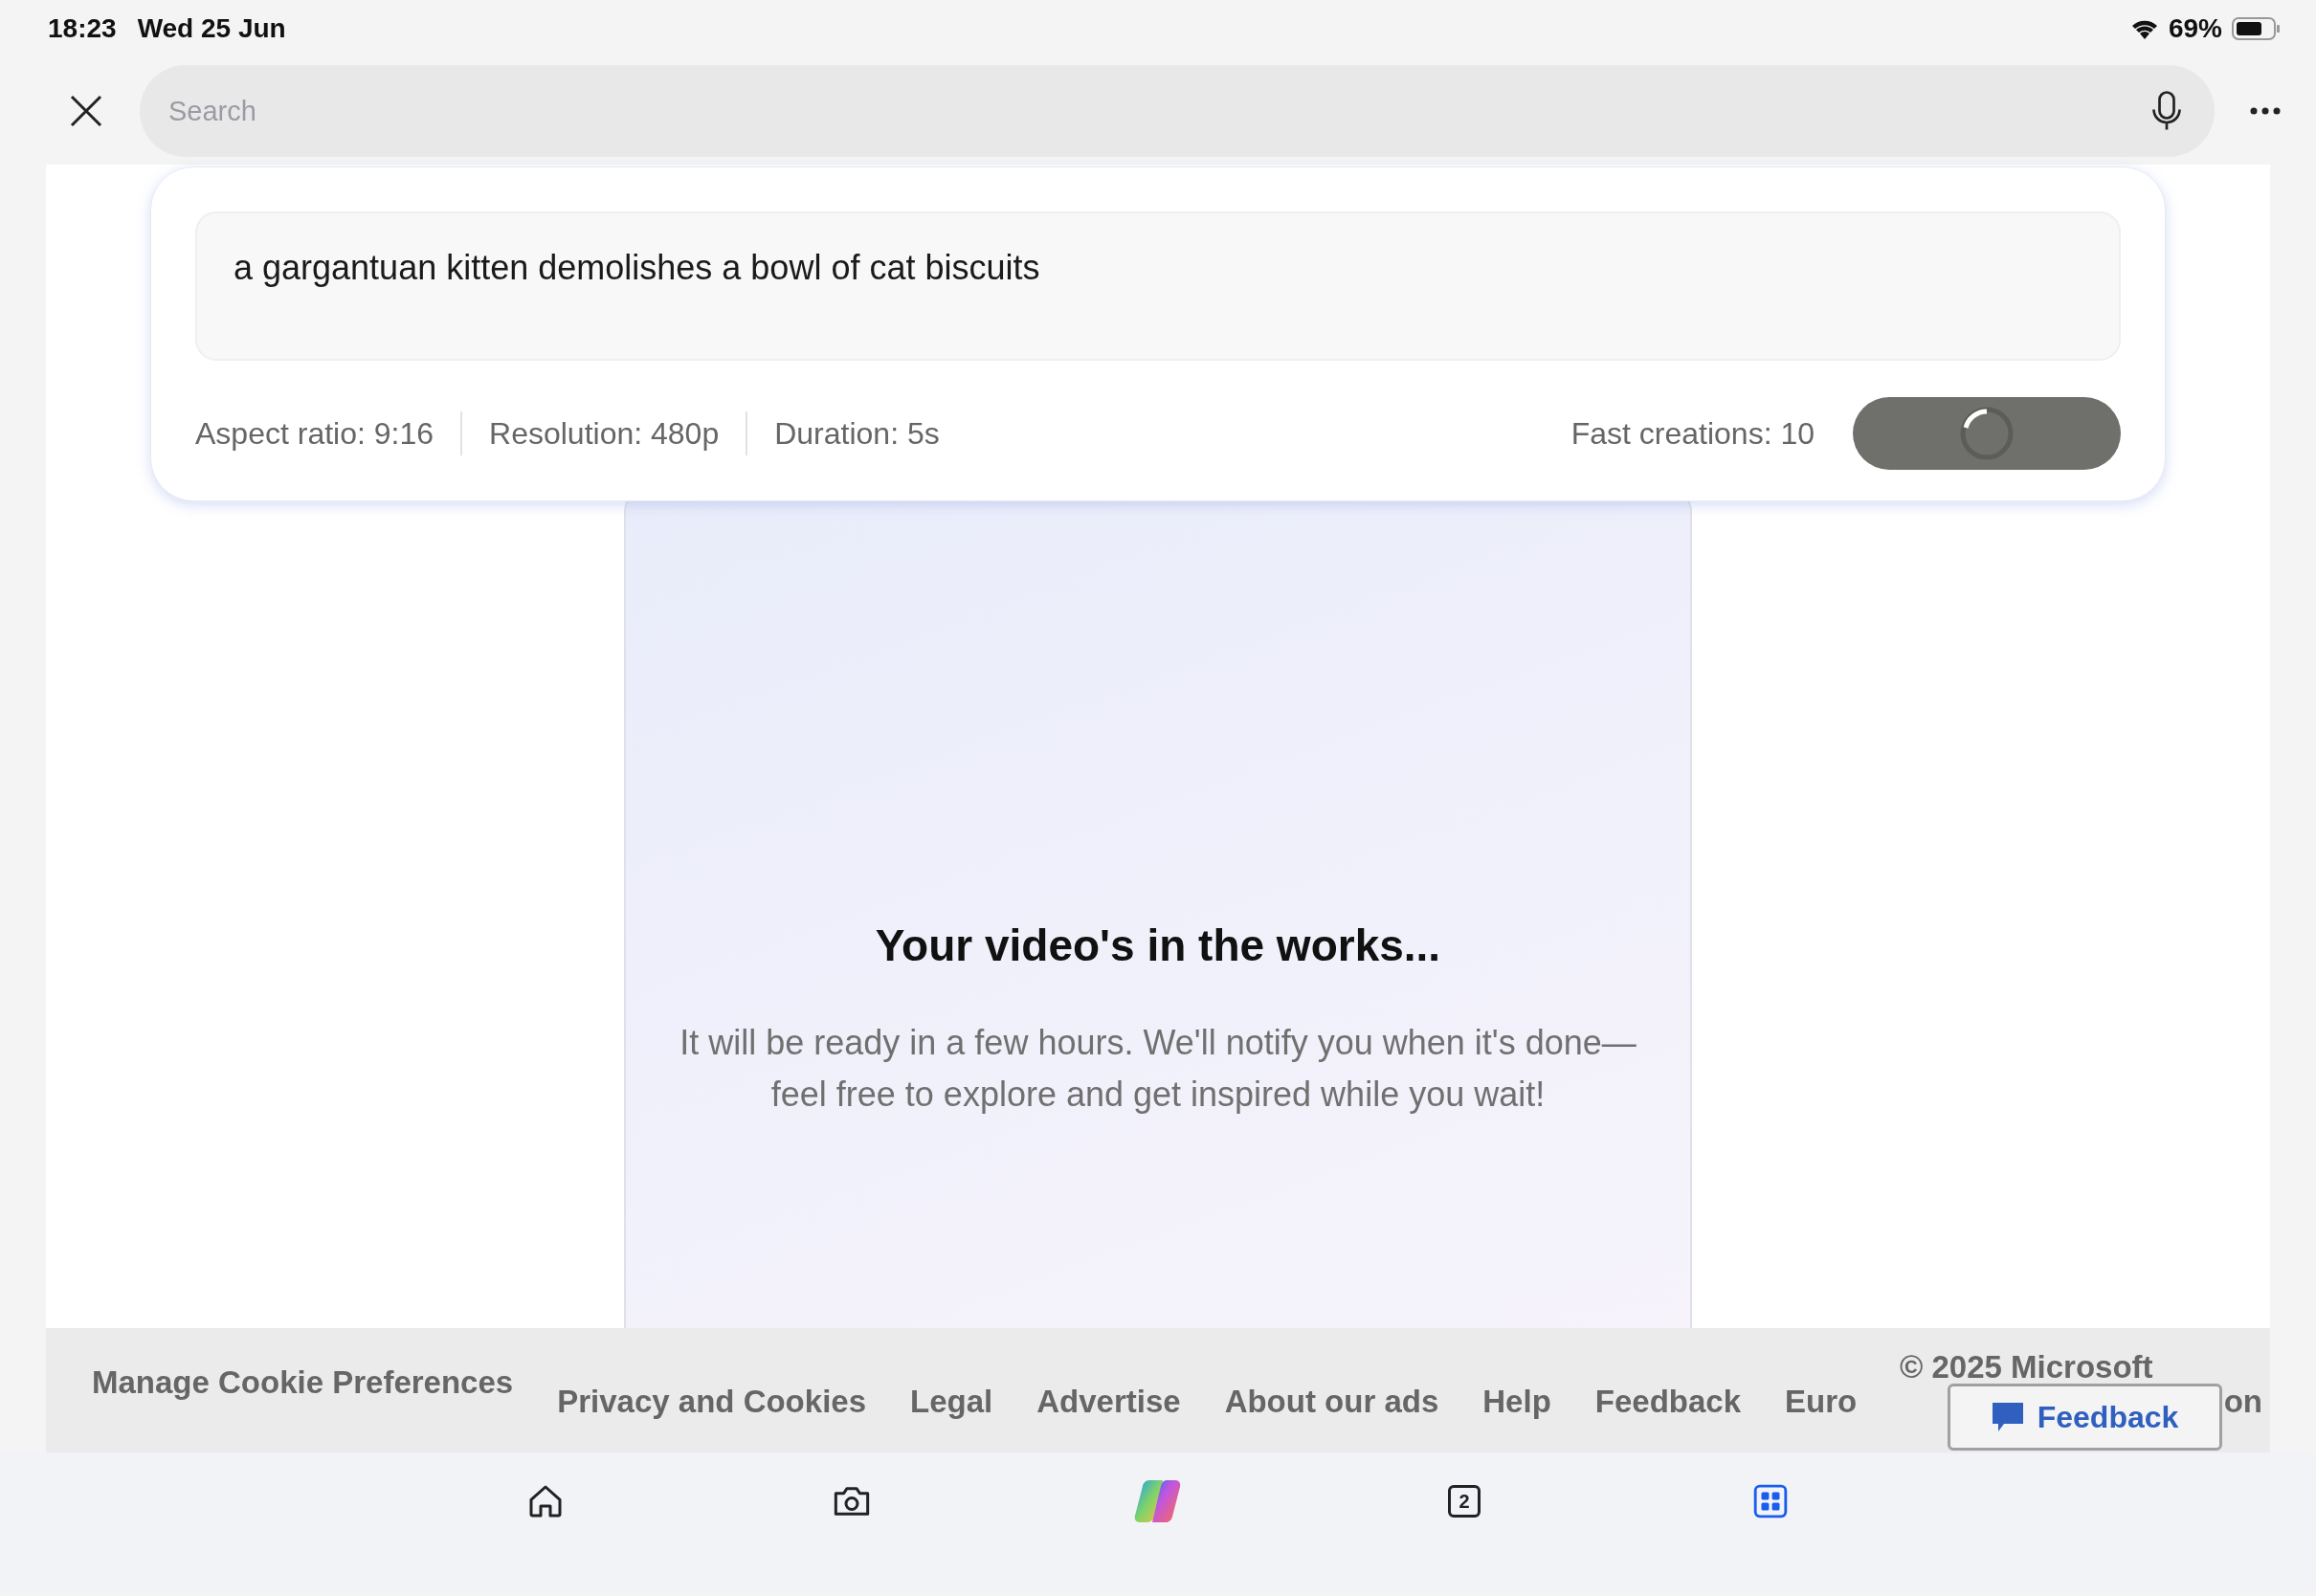  Describe the element at coordinates (2167, 111) in the screenshot. I see `microphone-icon` at that location.